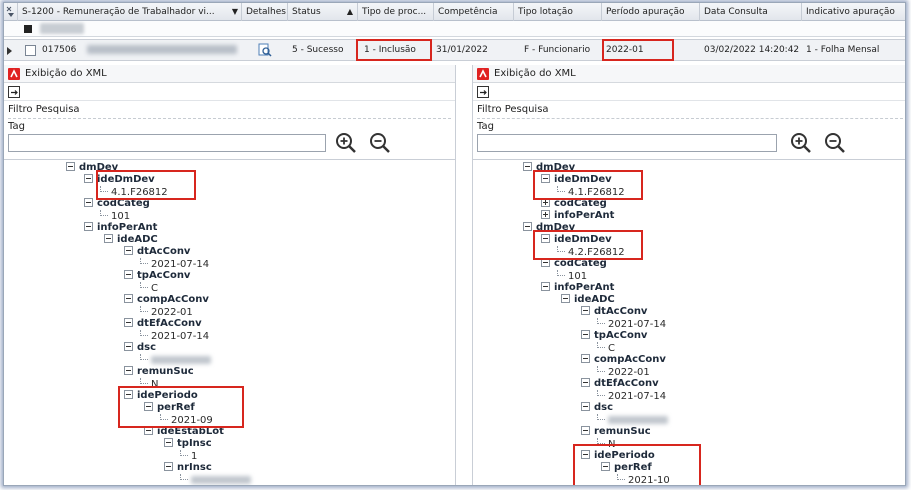  What do you see at coordinates (229, 92) in the screenshot?
I see `xml-viewer-toolbar` at bounding box center [229, 92].